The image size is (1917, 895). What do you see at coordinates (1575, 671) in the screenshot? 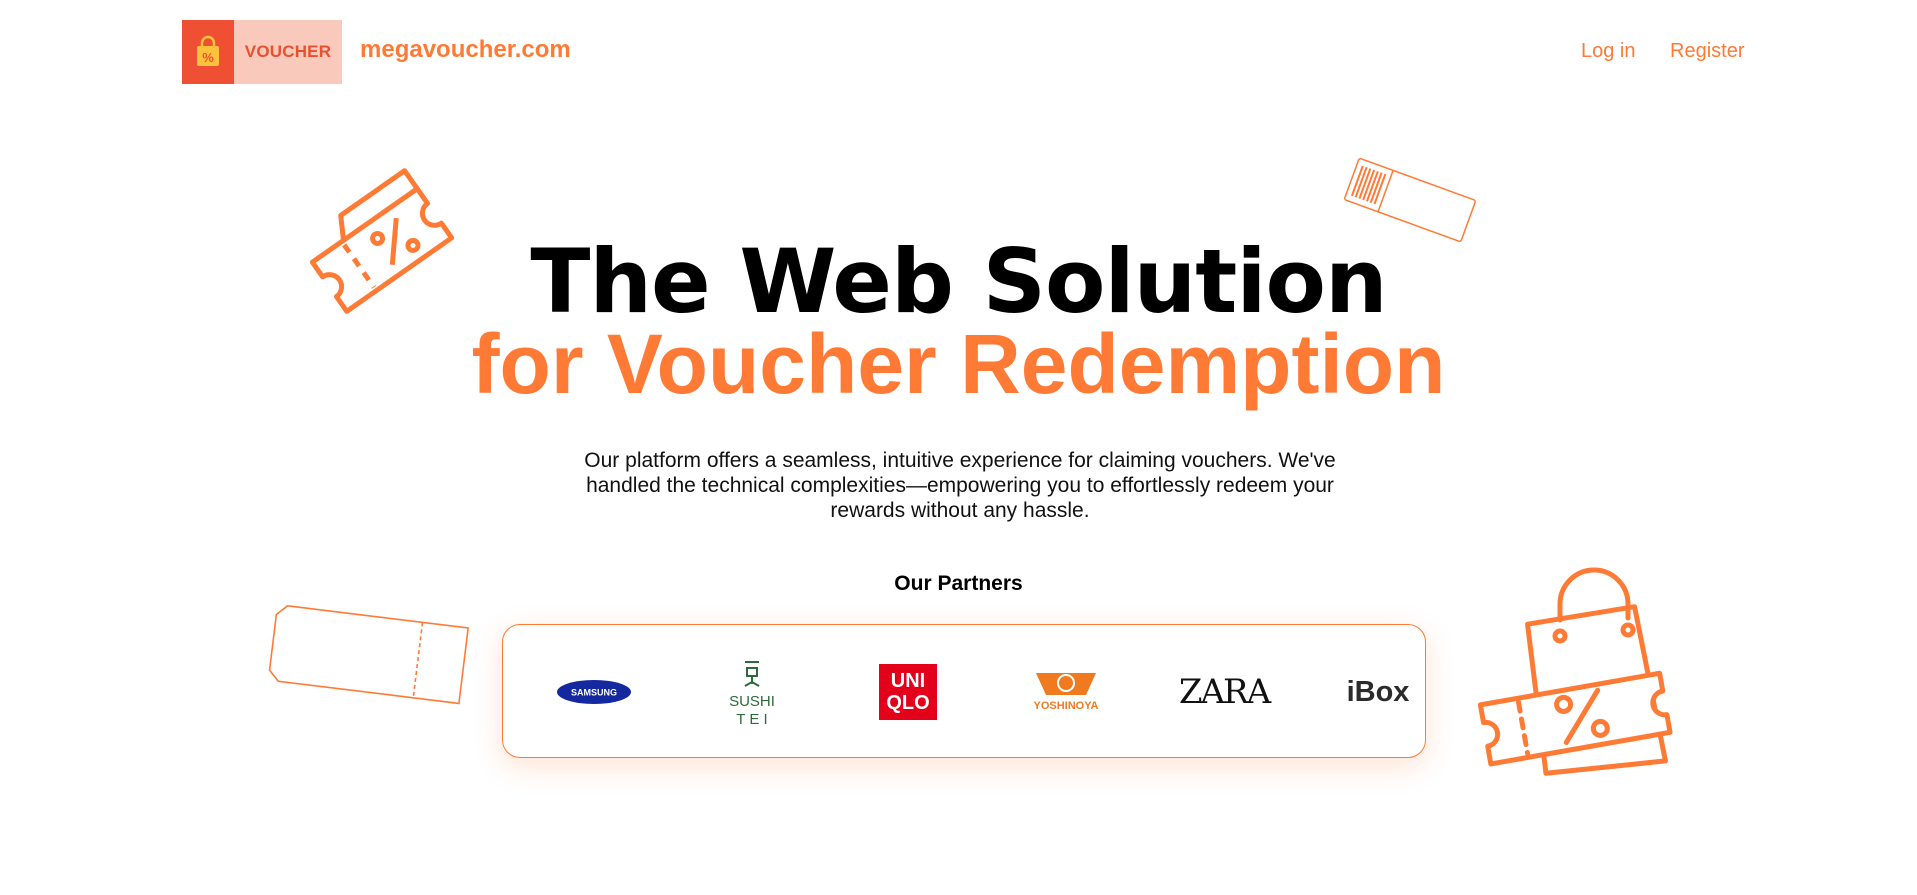
I see `shopping-bag-ticket-icon` at bounding box center [1575, 671].